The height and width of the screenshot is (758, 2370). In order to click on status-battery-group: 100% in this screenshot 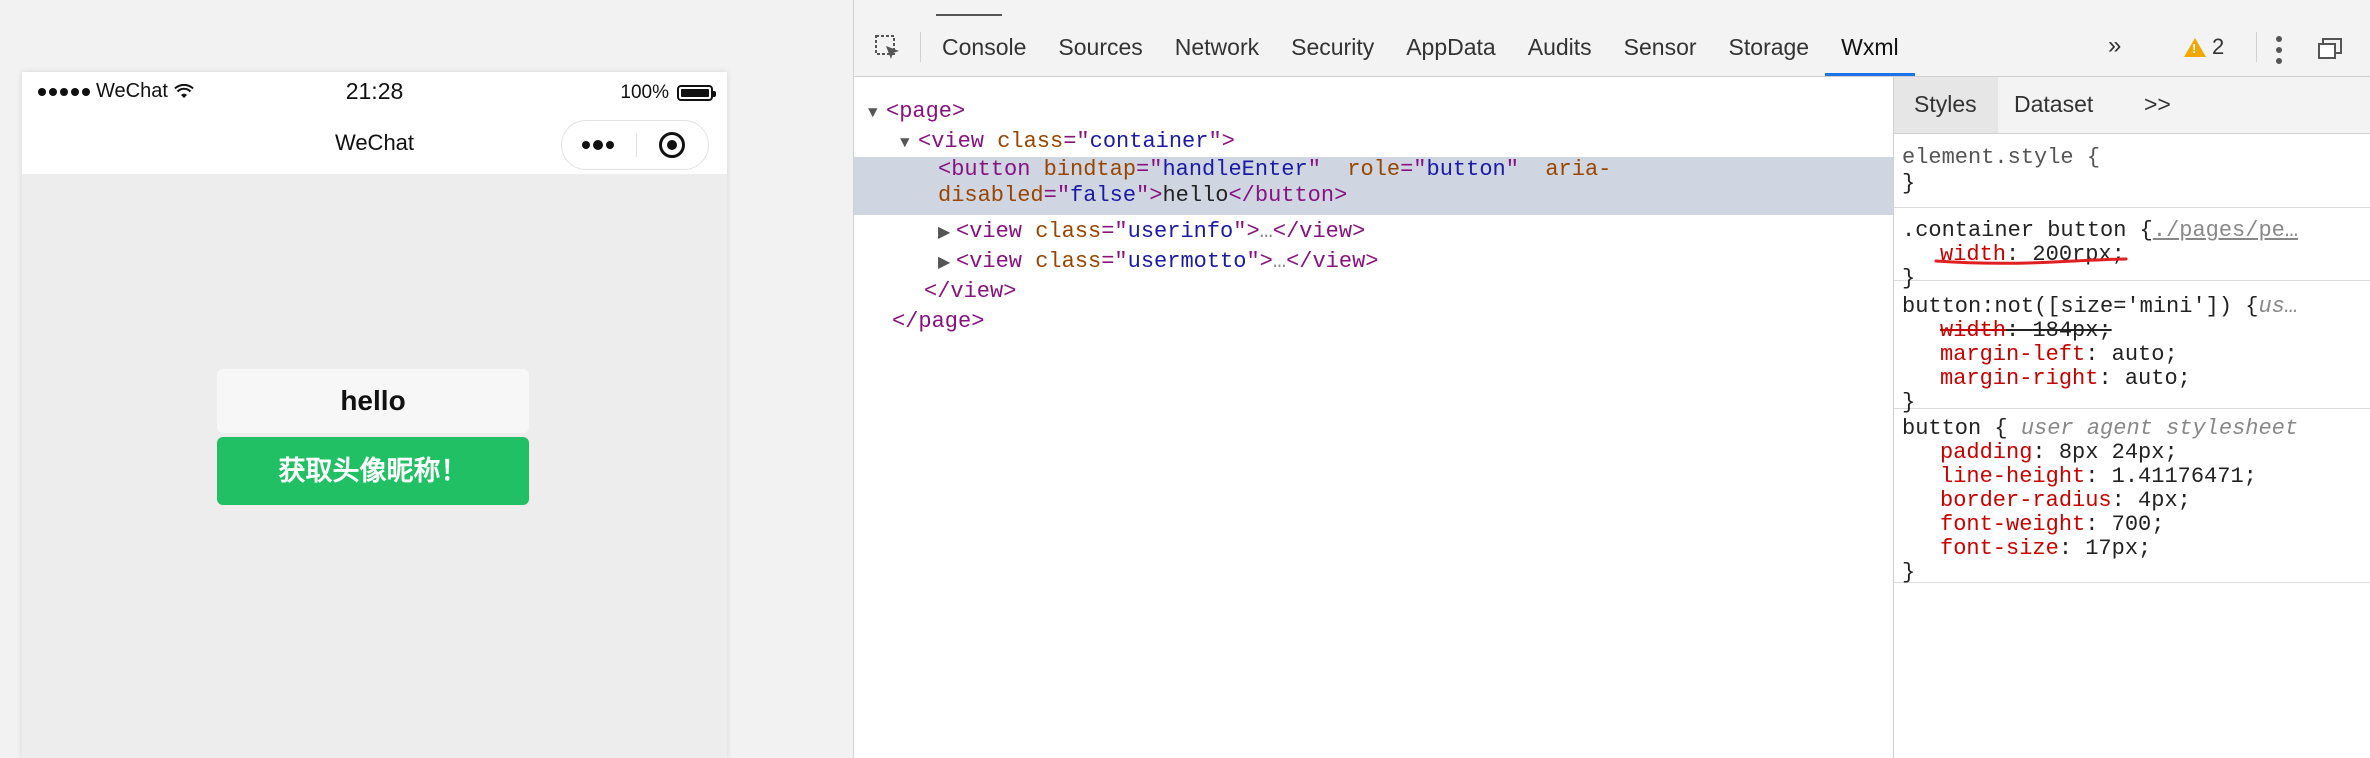, I will do `click(668, 93)`.